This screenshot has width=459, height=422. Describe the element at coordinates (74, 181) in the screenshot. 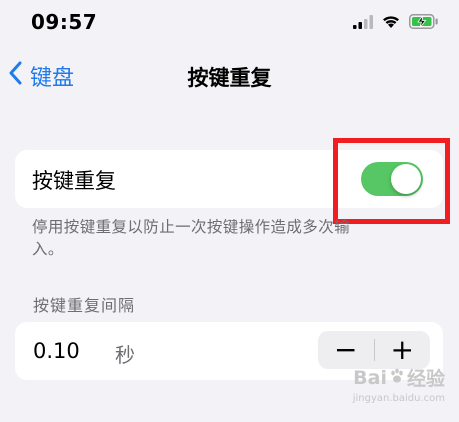

I see `key-repeat-label: 按键重复` at that location.